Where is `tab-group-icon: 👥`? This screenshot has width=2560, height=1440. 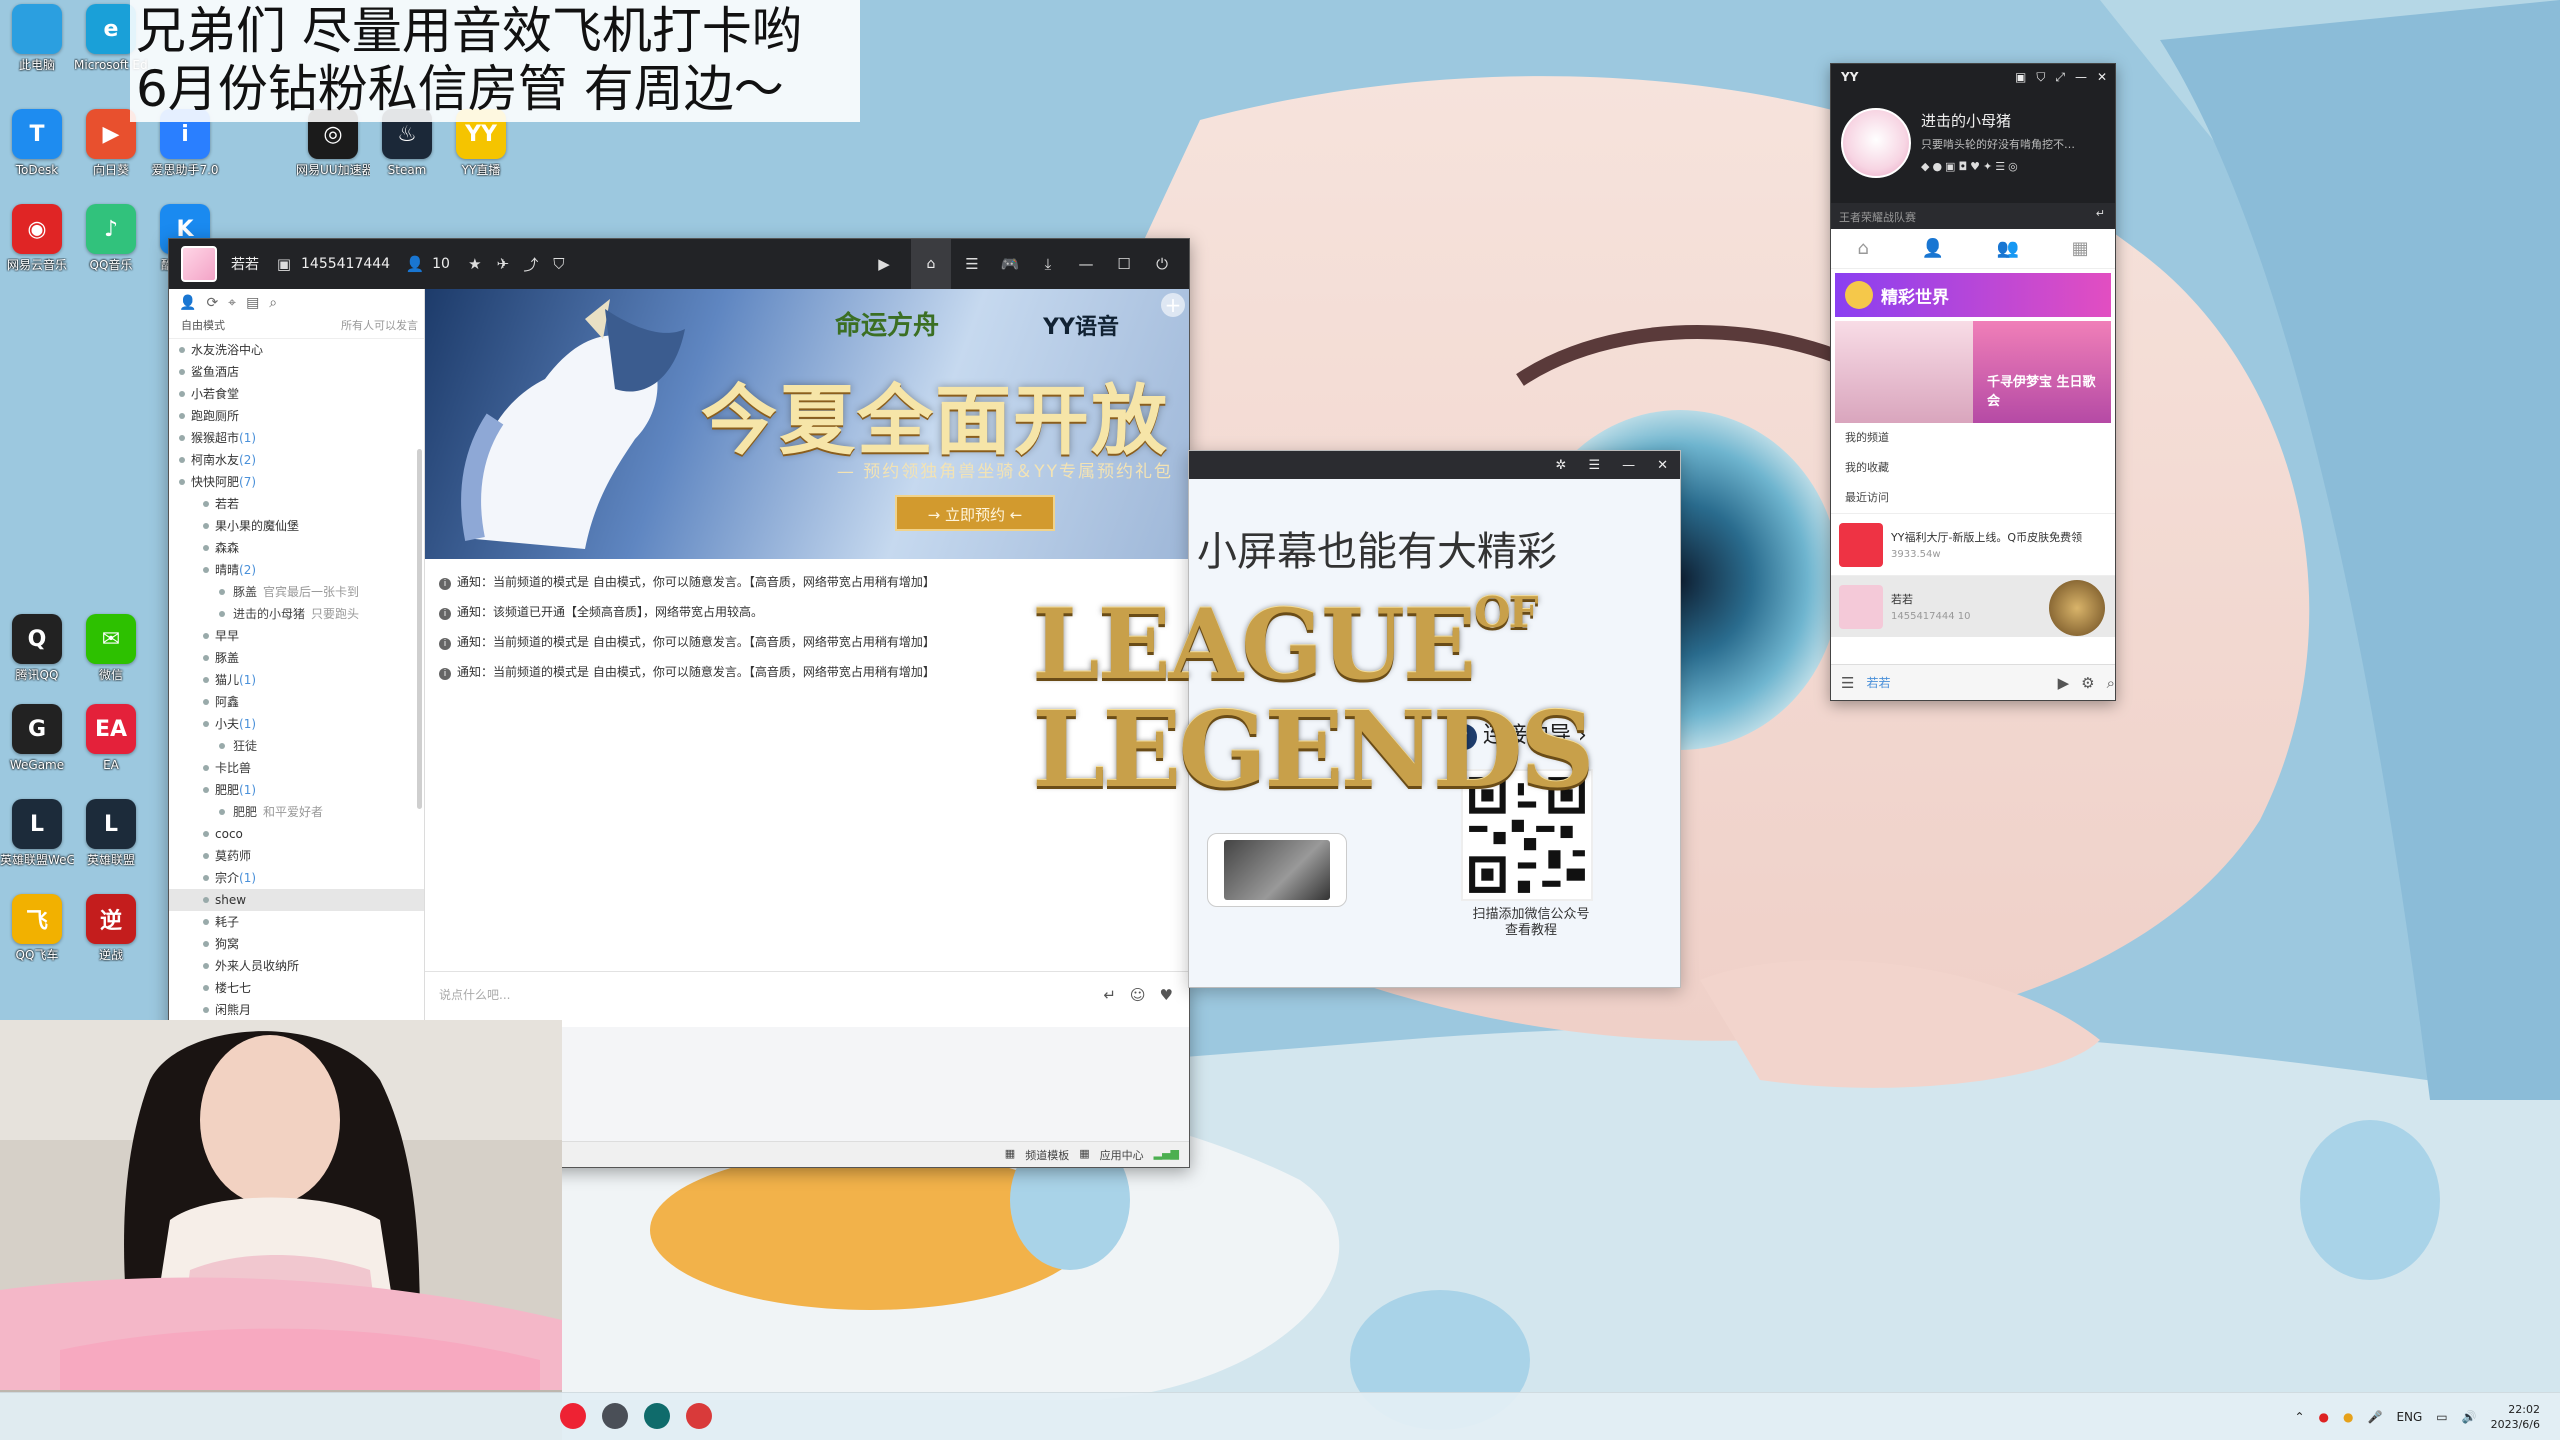
tab-group-icon: 👥 is located at coordinates (2008, 248).